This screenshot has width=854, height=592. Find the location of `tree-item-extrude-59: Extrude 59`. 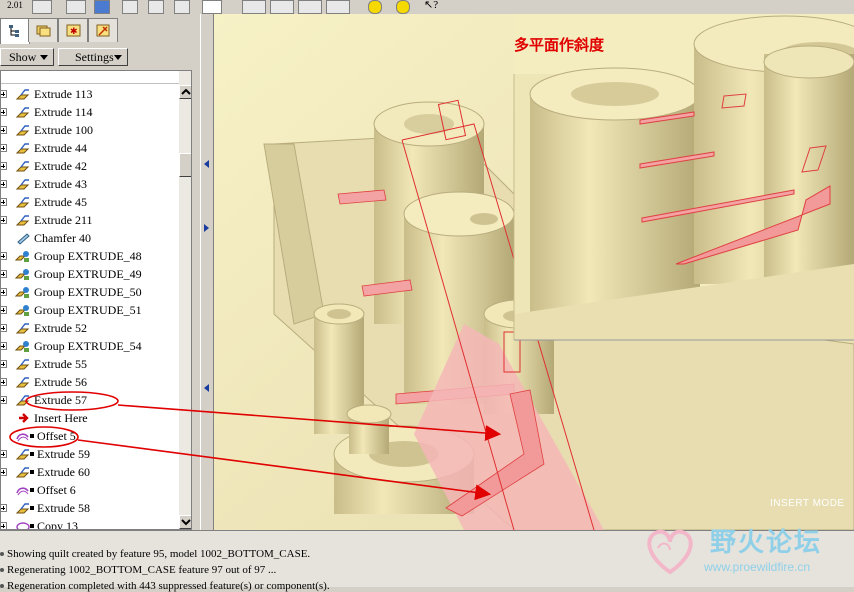

tree-item-extrude-59: Extrude 59 is located at coordinates (90, 454).